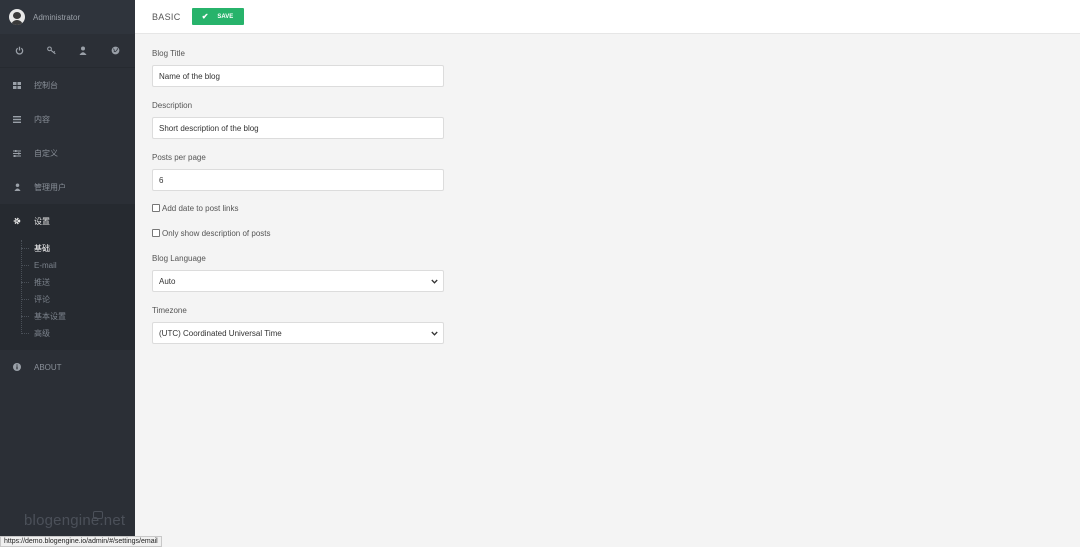  Describe the element at coordinates (21, 286) in the screenshot. I see `submenu-tree-line` at that location.